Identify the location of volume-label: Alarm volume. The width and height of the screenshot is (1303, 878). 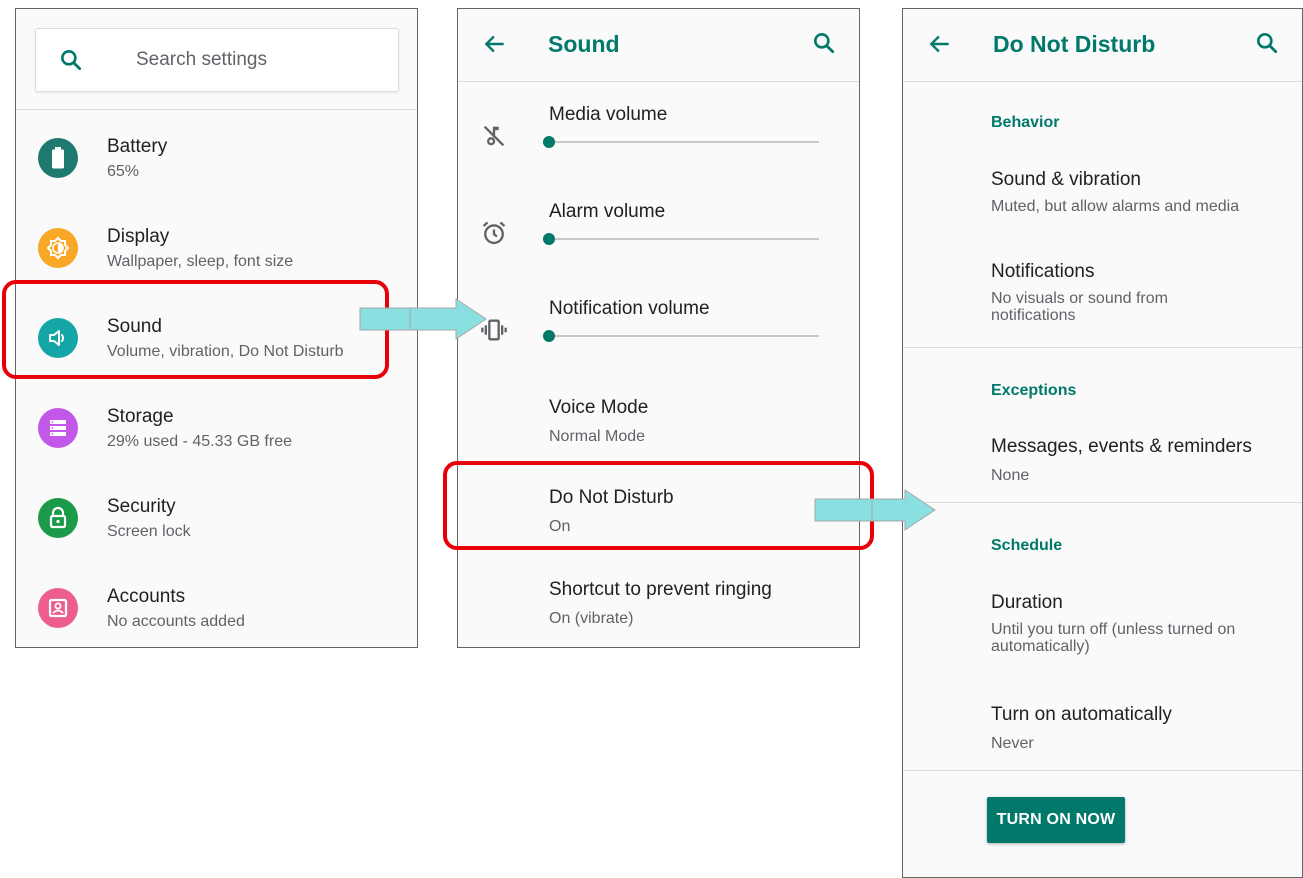
(607, 211).